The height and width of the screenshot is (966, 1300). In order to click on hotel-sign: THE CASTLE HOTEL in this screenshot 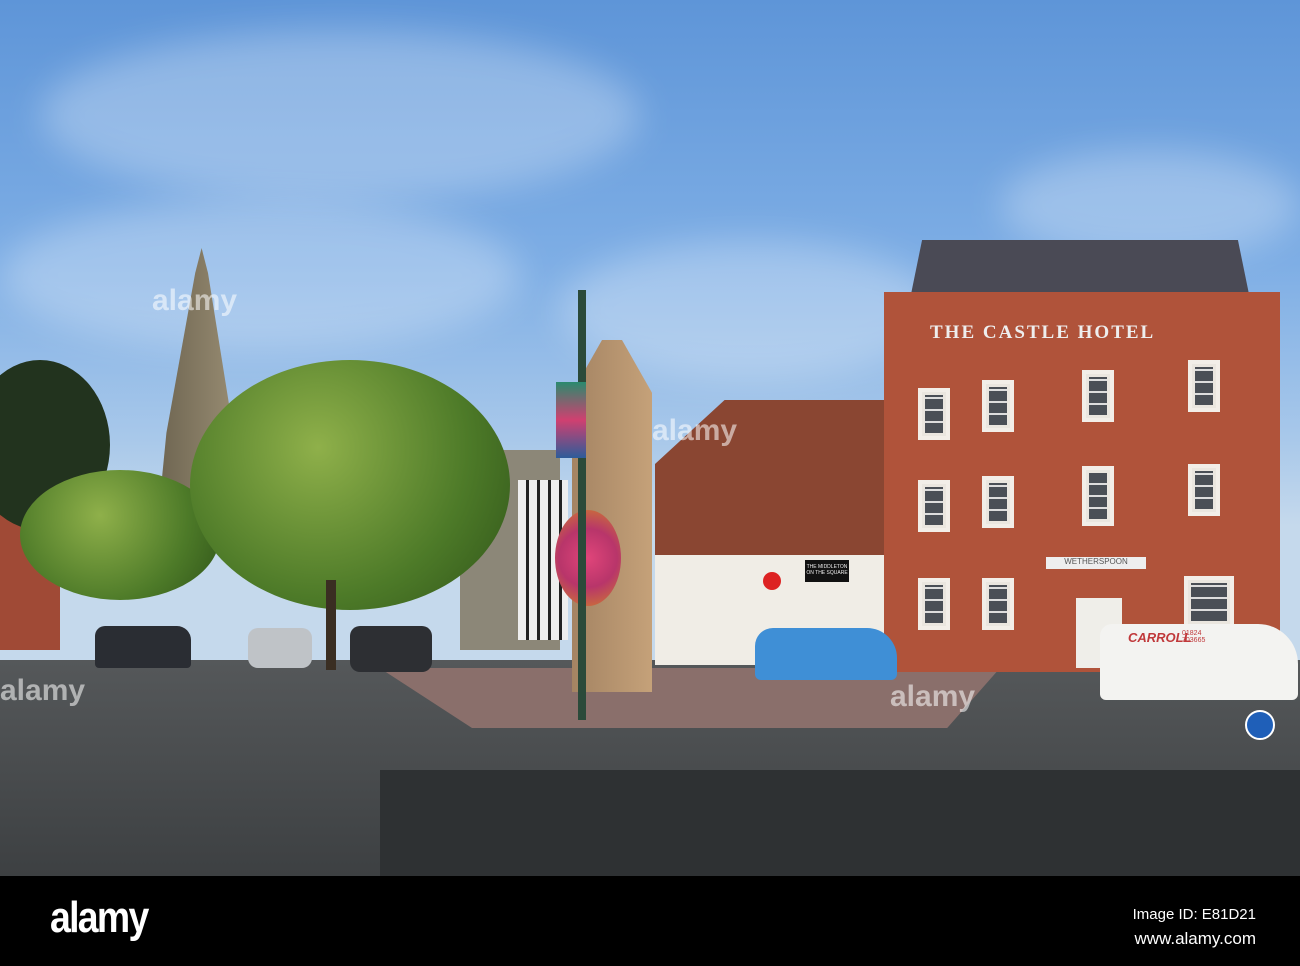, I will do `click(1043, 332)`.